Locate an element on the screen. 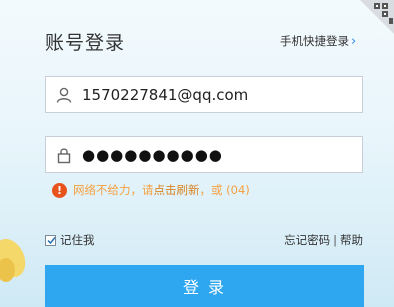  remember-me-label: 记住我 is located at coordinates (77, 240).